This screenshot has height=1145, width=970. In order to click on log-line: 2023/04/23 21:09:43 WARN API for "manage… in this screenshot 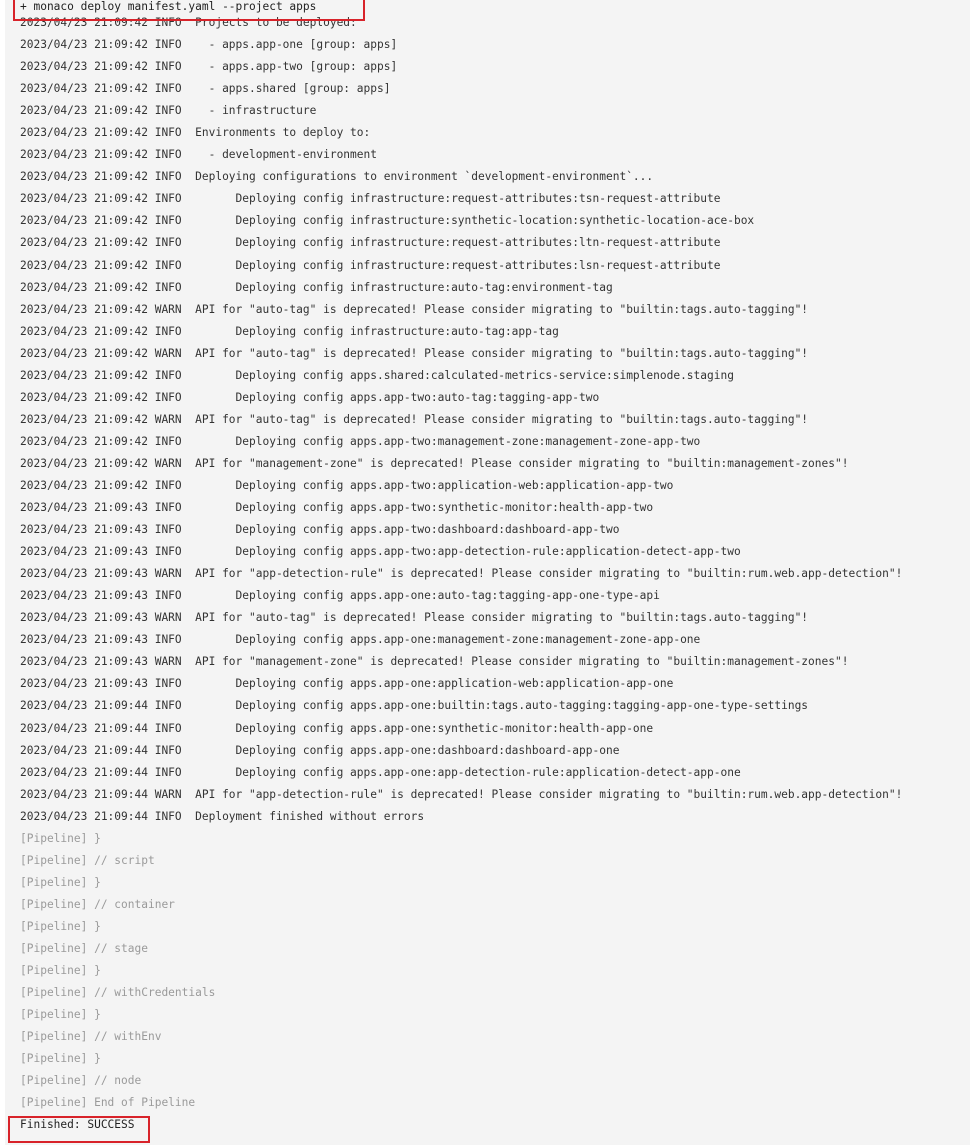, I will do `click(434, 662)`.